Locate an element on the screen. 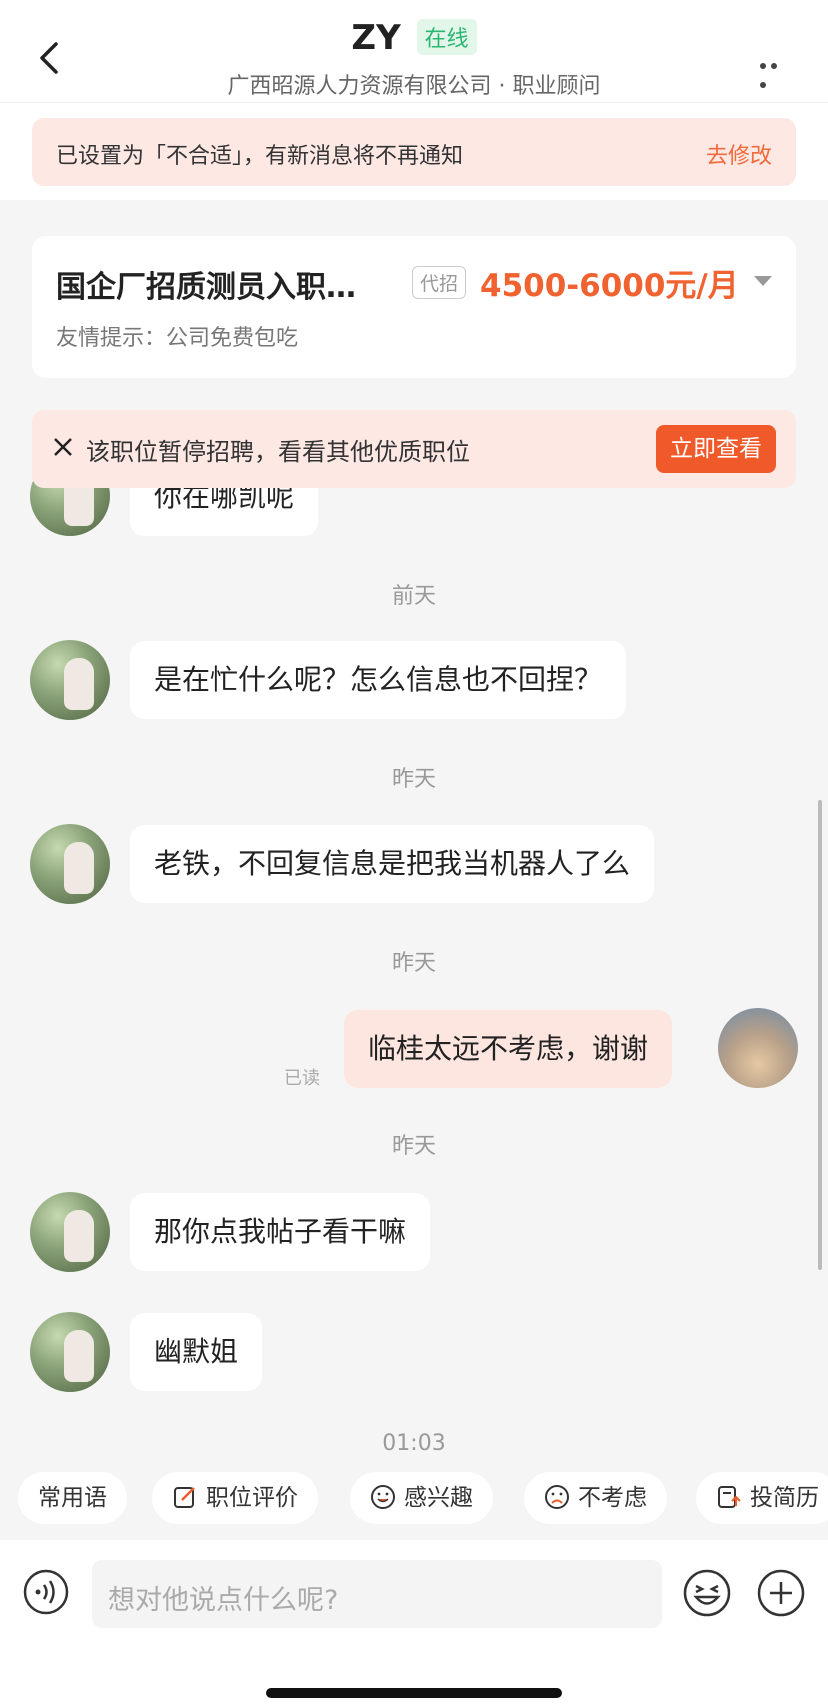 Image resolution: width=828 pixels, height=1708 pixels. job-salary: 4500-6000元/月 is located at coordinates (609, 286).